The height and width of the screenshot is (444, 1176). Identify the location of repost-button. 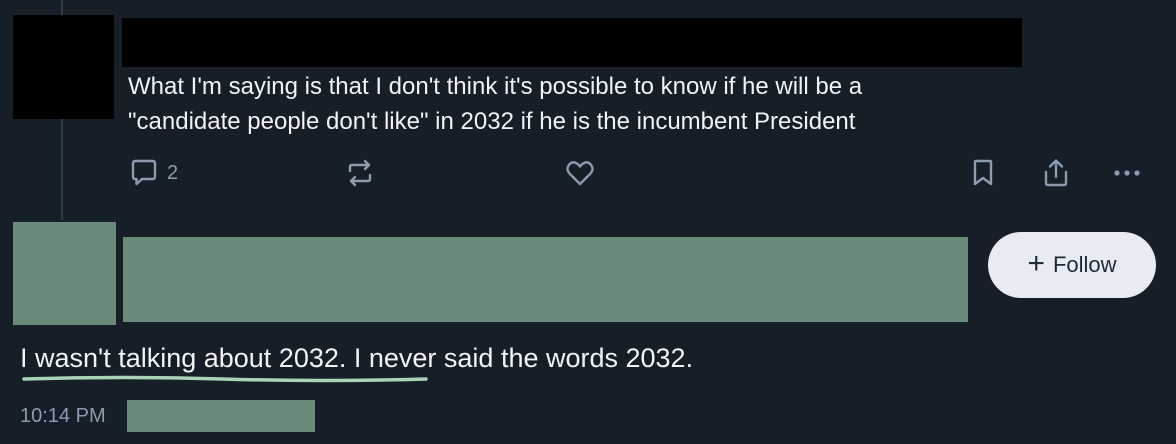
(360, 173).